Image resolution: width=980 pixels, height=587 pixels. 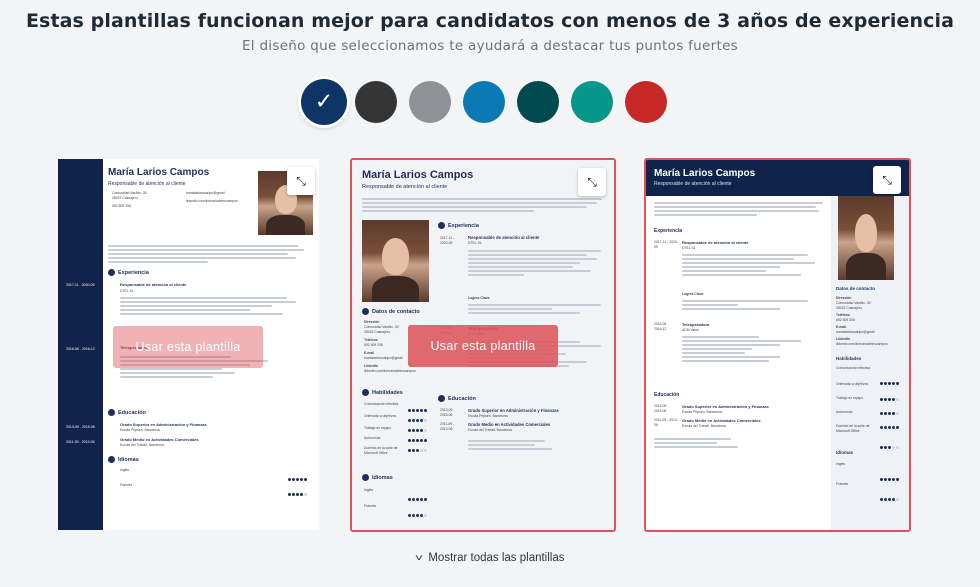 I want to click on resume-email: mariadelarosaripo@gmail, so click(x=205, y=193).